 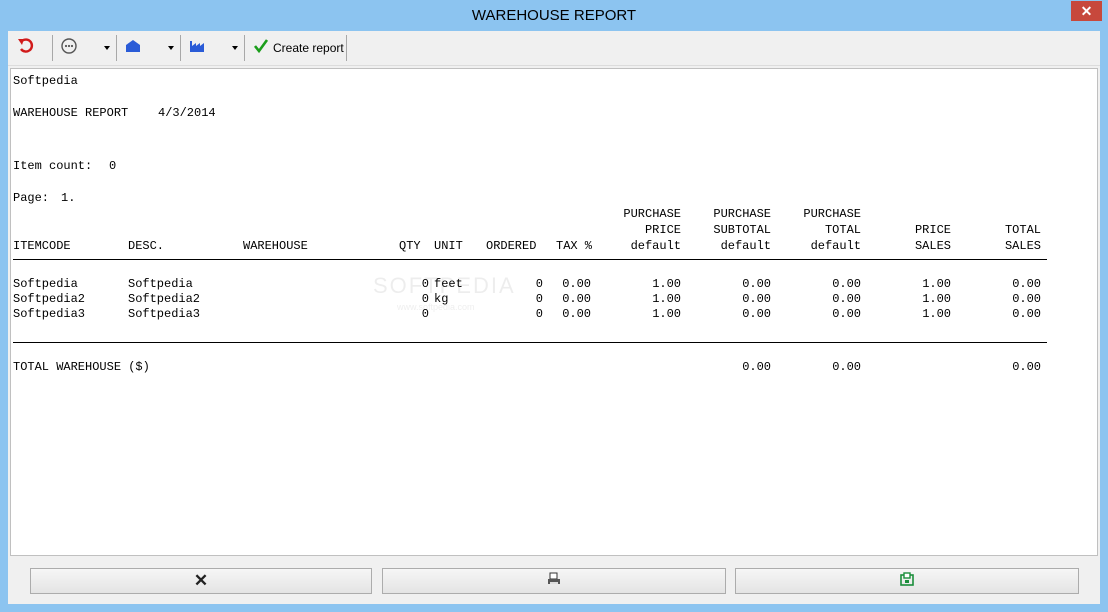 I want to click on factory-dropdown-button, so click(x=213, y=48).